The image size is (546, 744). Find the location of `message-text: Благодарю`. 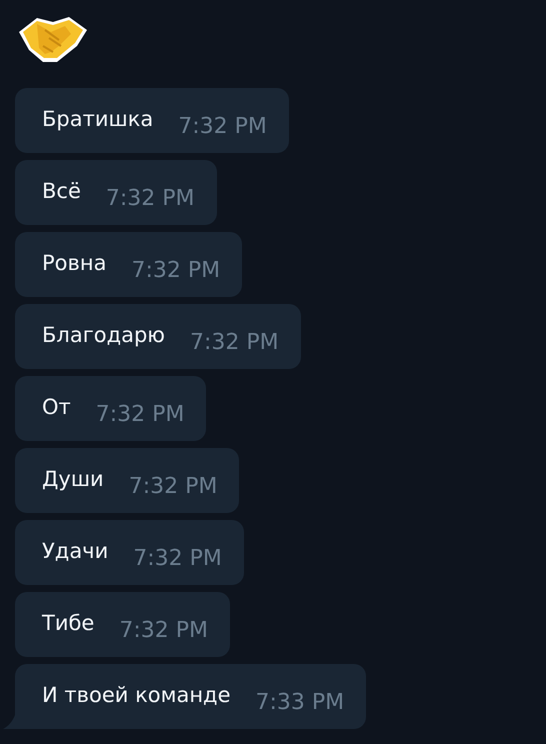

message-text: Благодарю is located at coordinates (103, 334).